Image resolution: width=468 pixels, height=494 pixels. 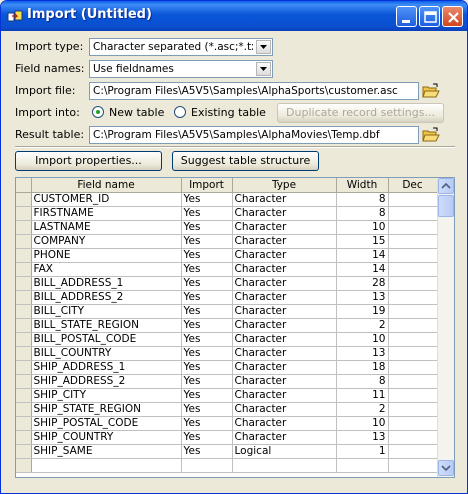 What do you see at coordinates (227, 199) in the screenshot?
I see `table-row: CUSTOMER_ID Yes Character 8` at bounding box center [227, 199].